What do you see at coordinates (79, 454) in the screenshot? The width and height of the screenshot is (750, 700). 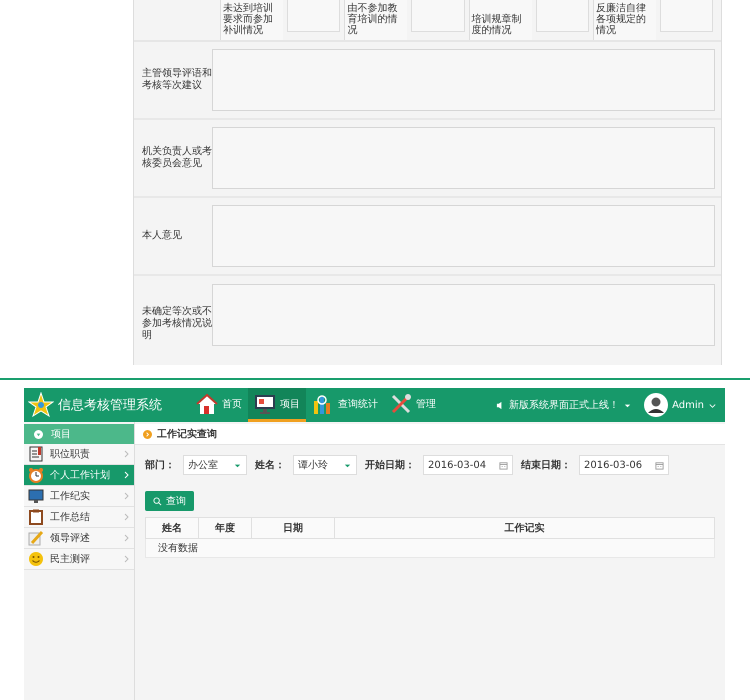 I see `sidebar-item: 职位职责` at bounding box center [79, 454].